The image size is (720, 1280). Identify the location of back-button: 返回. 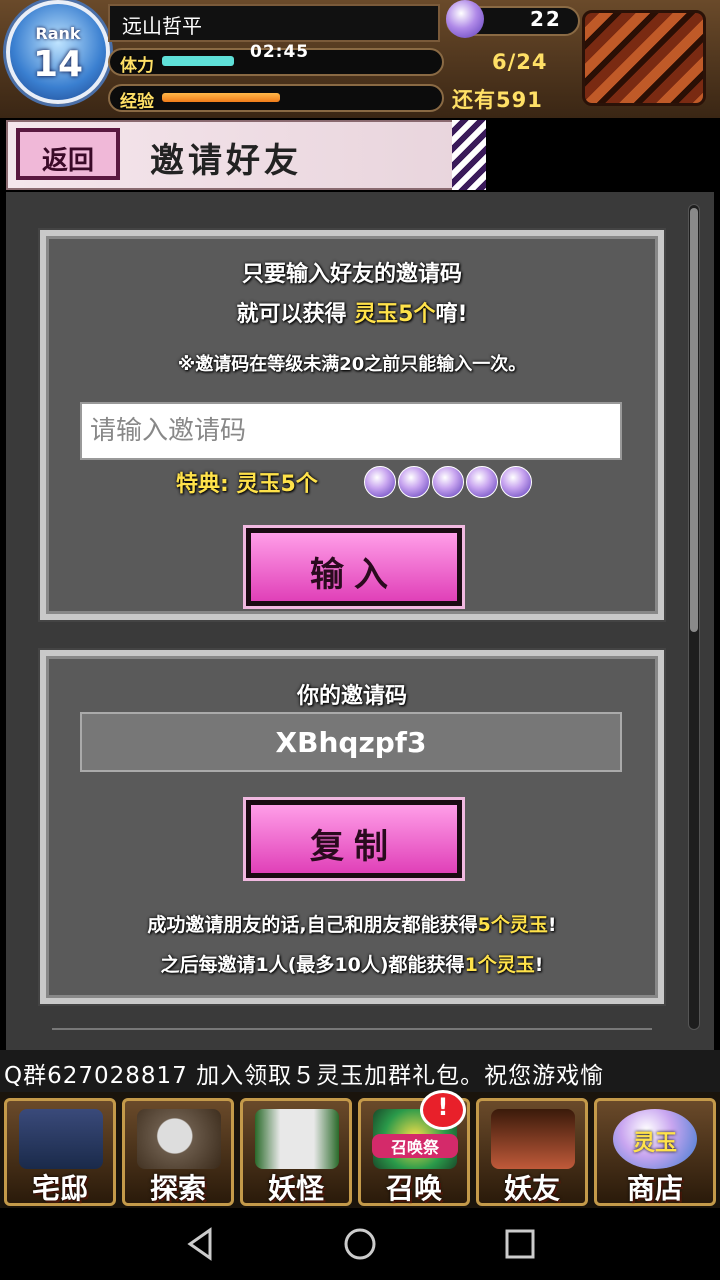
(68, 154).